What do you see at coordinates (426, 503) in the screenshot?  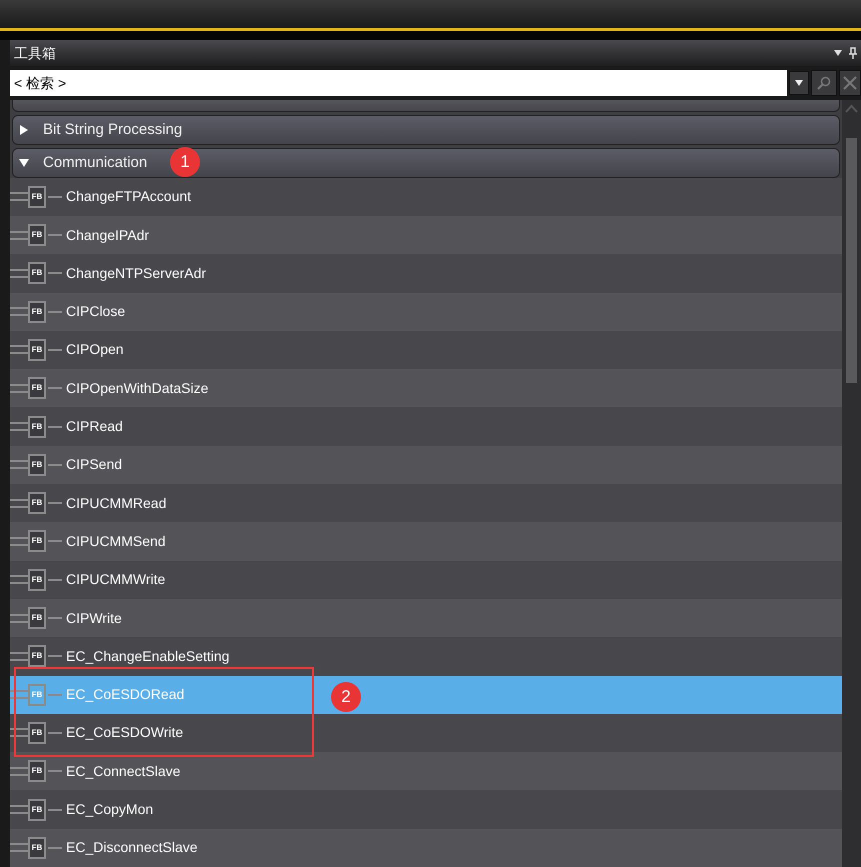 I see `toolbox-item: FB CIPUCMMRead` at bounding box center [426, 503].